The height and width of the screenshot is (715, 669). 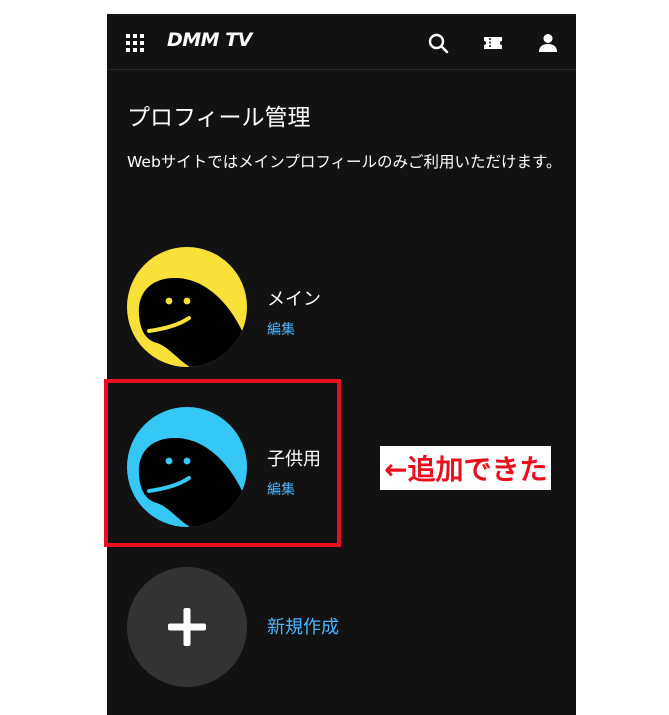 I want to click on ticket-icon, so click(x=493, y=43).